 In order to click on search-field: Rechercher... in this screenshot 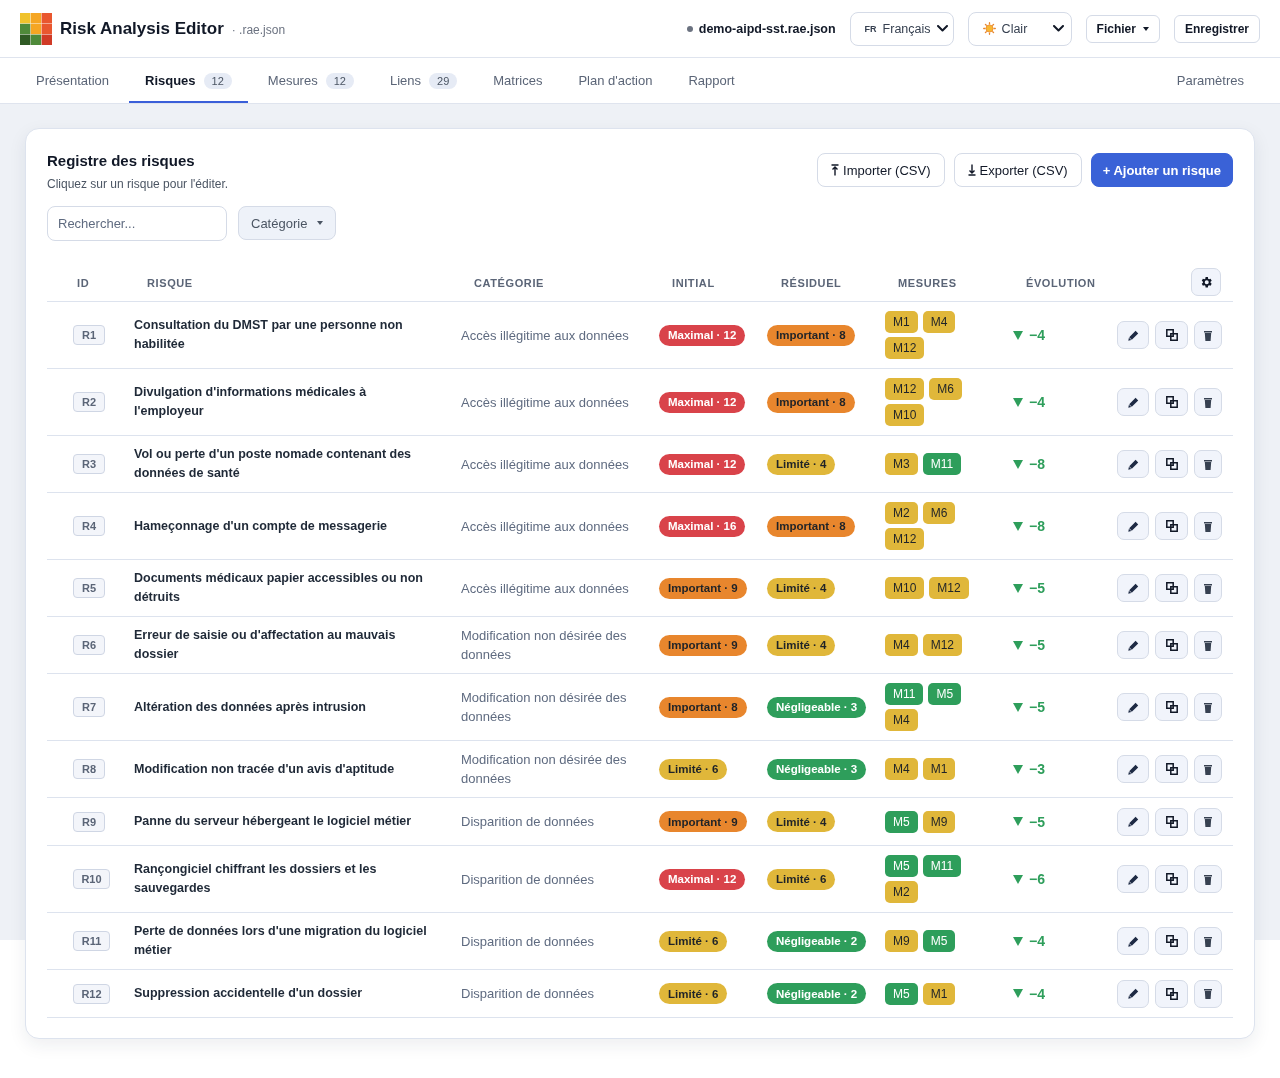, I will do `click(137, 223)`.